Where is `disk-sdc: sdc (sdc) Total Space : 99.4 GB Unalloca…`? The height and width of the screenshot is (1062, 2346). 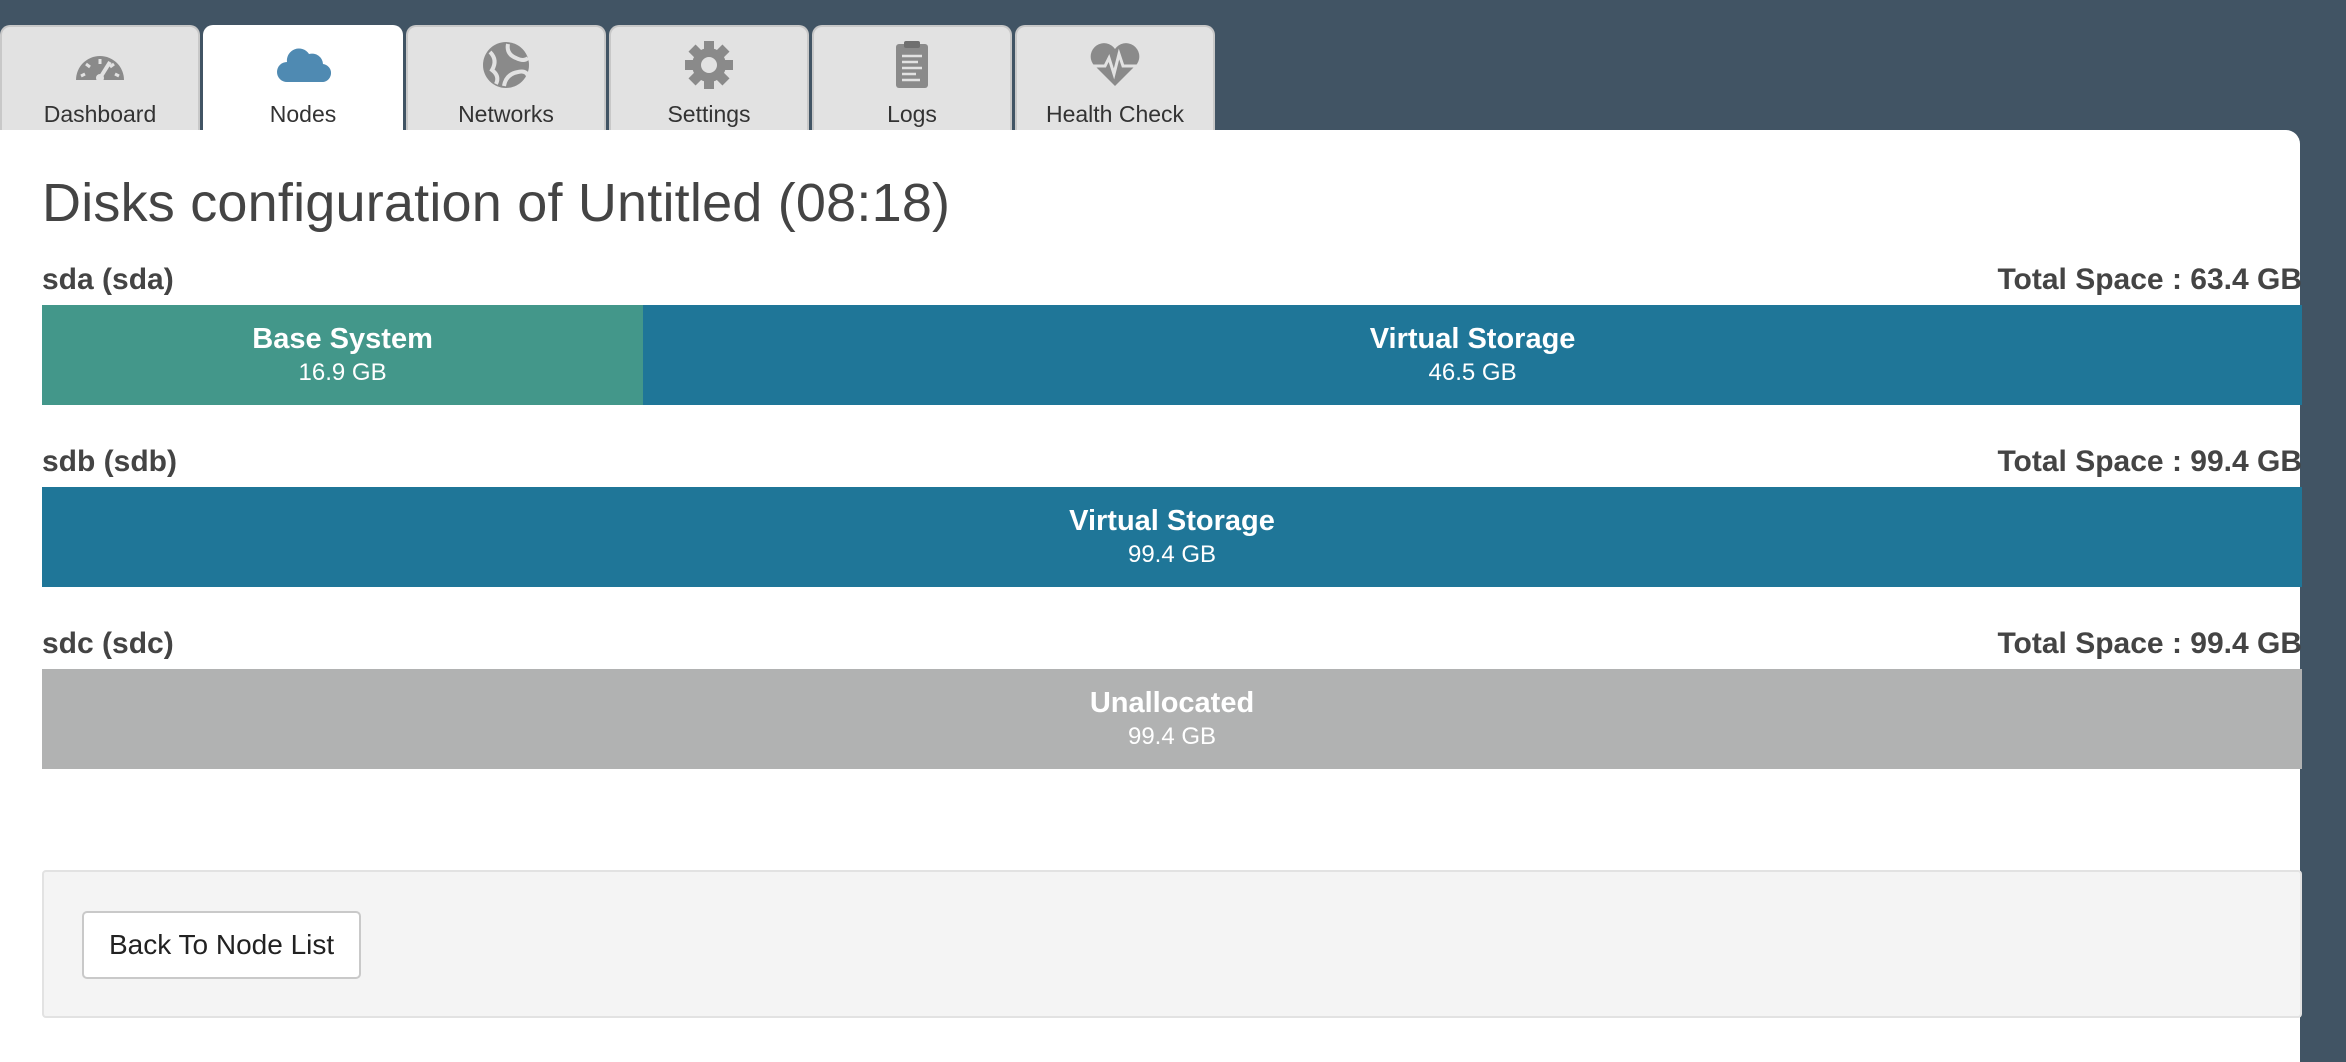 disk-sdc: sdc (sdc) Total Space : 99.4 GB Unalloca… is located at coordinates (1172, 694).